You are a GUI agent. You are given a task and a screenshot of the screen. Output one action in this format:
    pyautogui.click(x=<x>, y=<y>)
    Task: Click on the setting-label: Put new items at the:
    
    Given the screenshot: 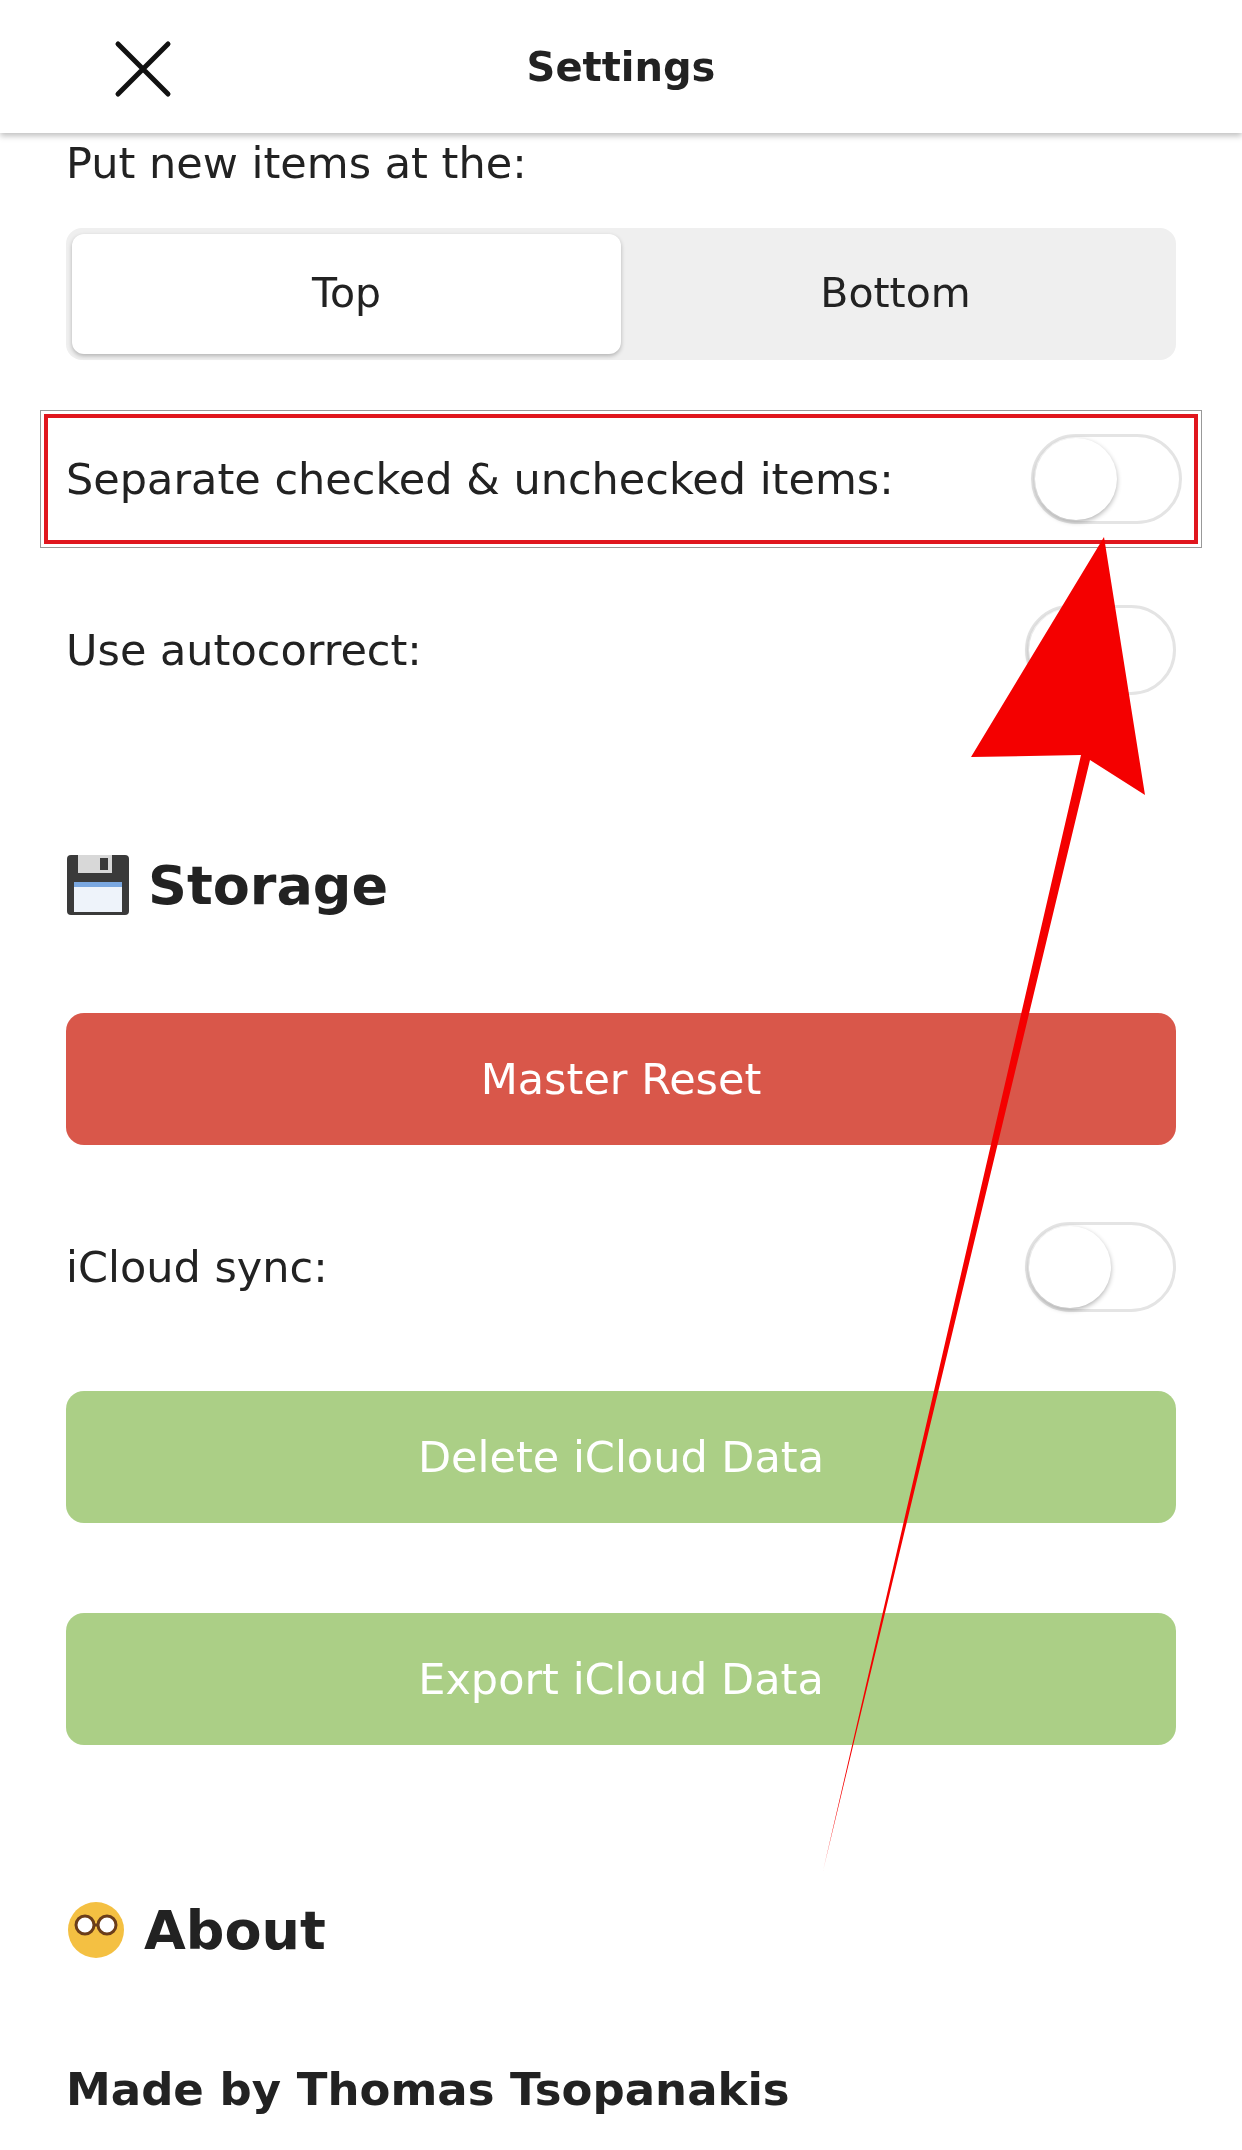 What is the action you would take?
    pyautogui.click(x=297, y=163)
    